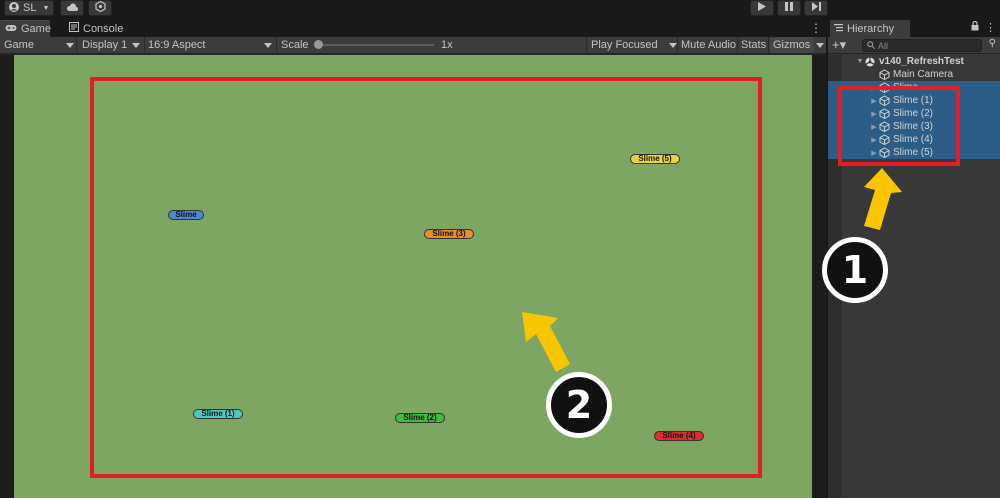  Describe the element at coordinates (708, 45) in the screenshot. I see `mute-audio-toggle: Mute Audio` at that location.